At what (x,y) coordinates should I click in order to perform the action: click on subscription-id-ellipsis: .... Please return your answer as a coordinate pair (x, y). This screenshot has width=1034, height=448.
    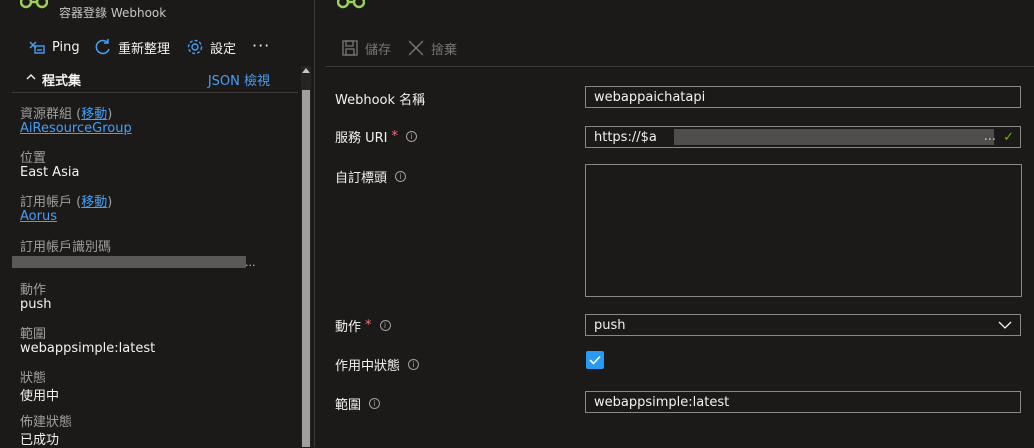
    Looking at the image, I should click on (250, 262).